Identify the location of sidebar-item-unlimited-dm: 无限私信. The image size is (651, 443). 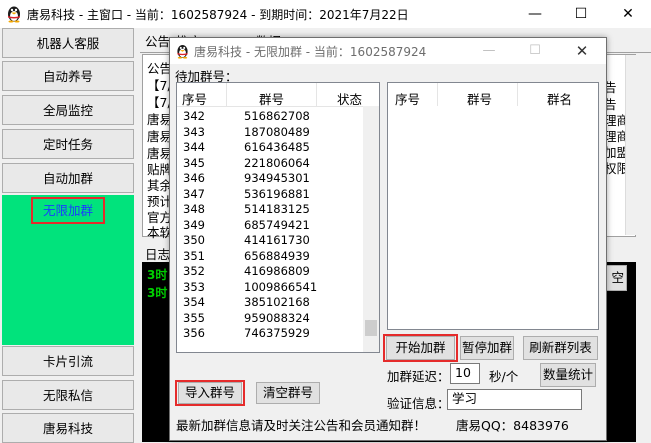
(68, 395).